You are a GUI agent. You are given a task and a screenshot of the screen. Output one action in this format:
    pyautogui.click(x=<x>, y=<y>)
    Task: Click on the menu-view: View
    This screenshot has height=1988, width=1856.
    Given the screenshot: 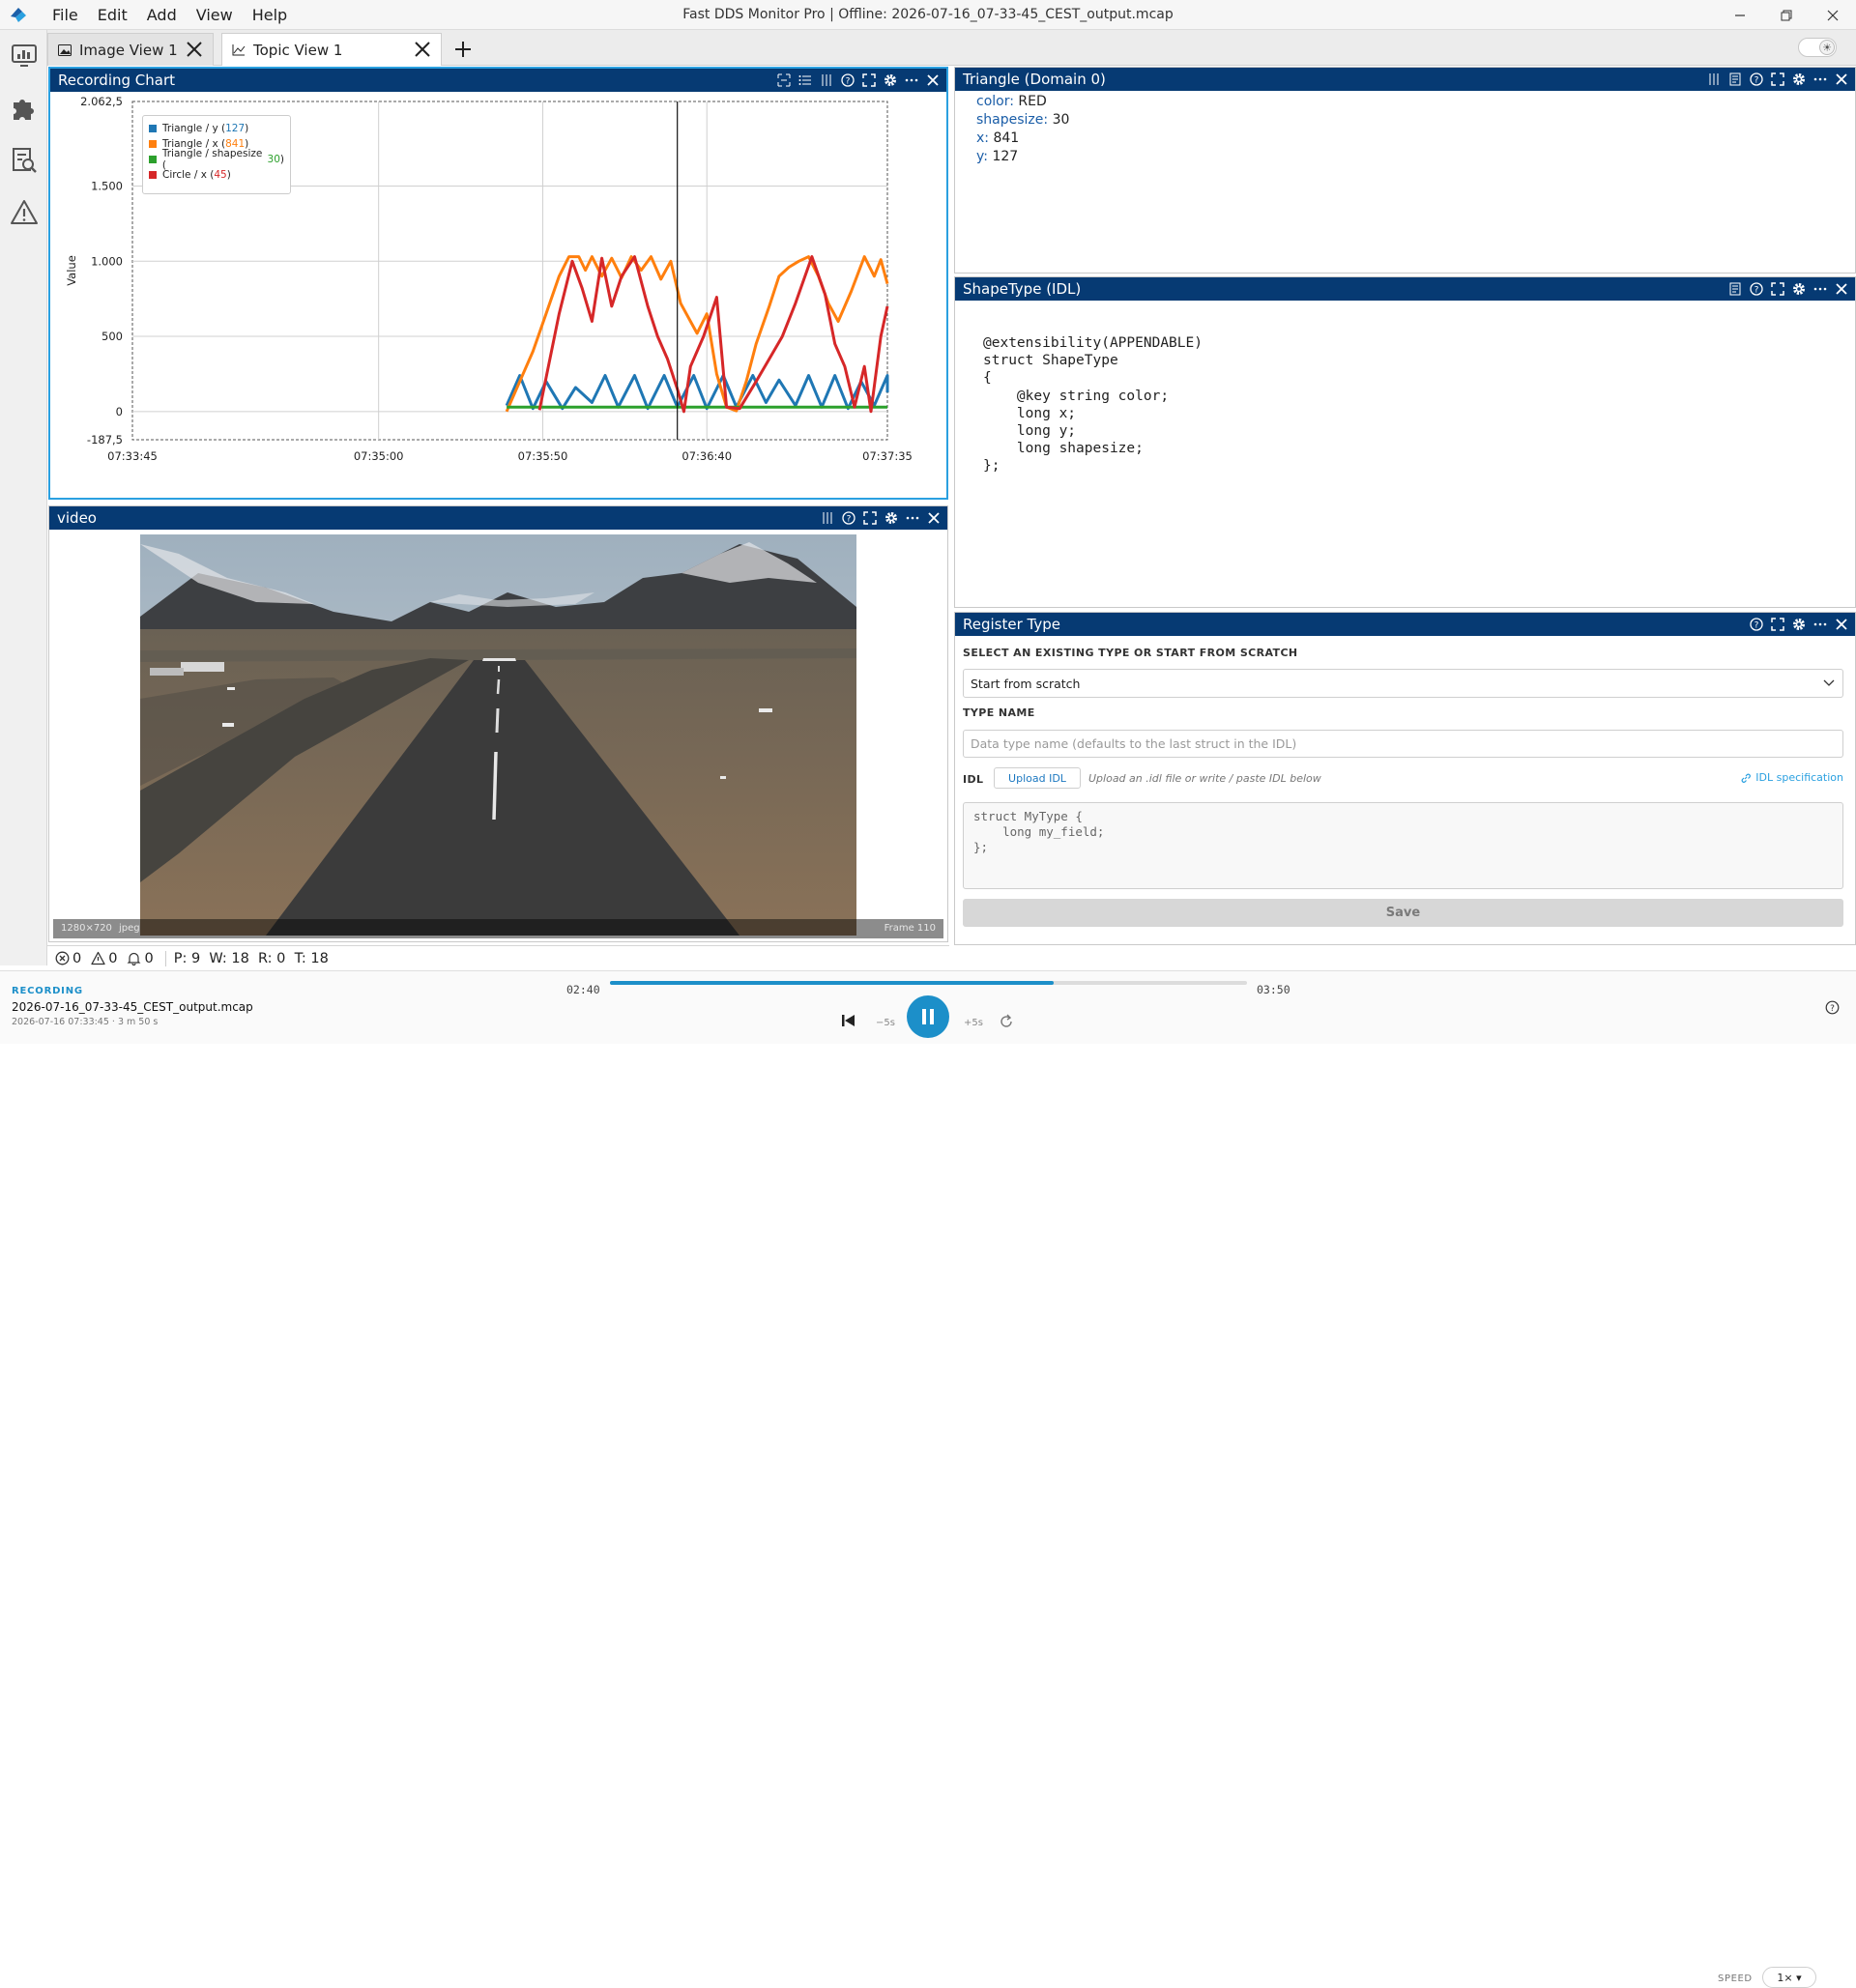 What is the action you would take?
    pyautogui.click(x=215, y=15)
    